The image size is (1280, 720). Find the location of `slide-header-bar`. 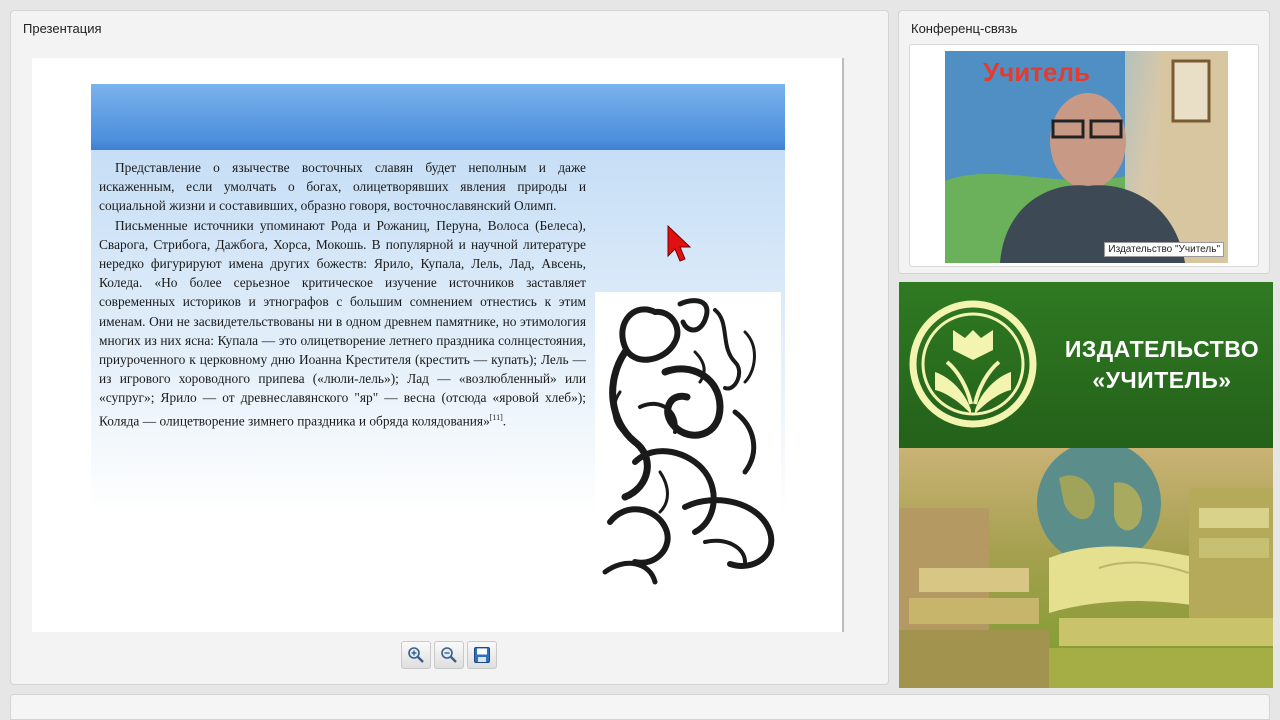

slide-header-bar is located at coordinates (438, 117).